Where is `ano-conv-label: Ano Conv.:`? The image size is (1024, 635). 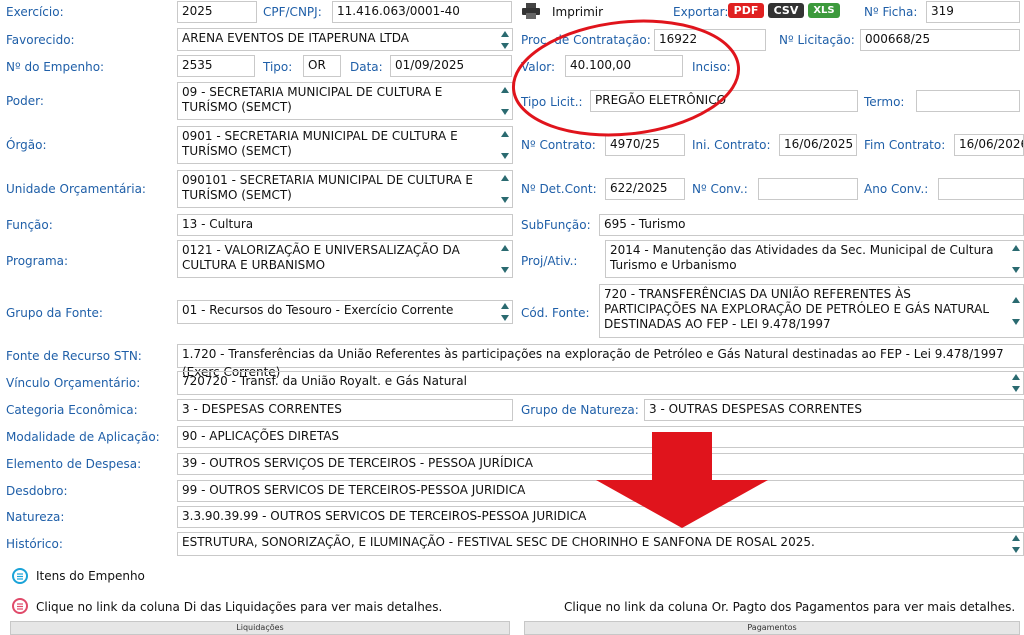 ano-conv-label: Ano Conv.: is located at coordinates (896, 189).